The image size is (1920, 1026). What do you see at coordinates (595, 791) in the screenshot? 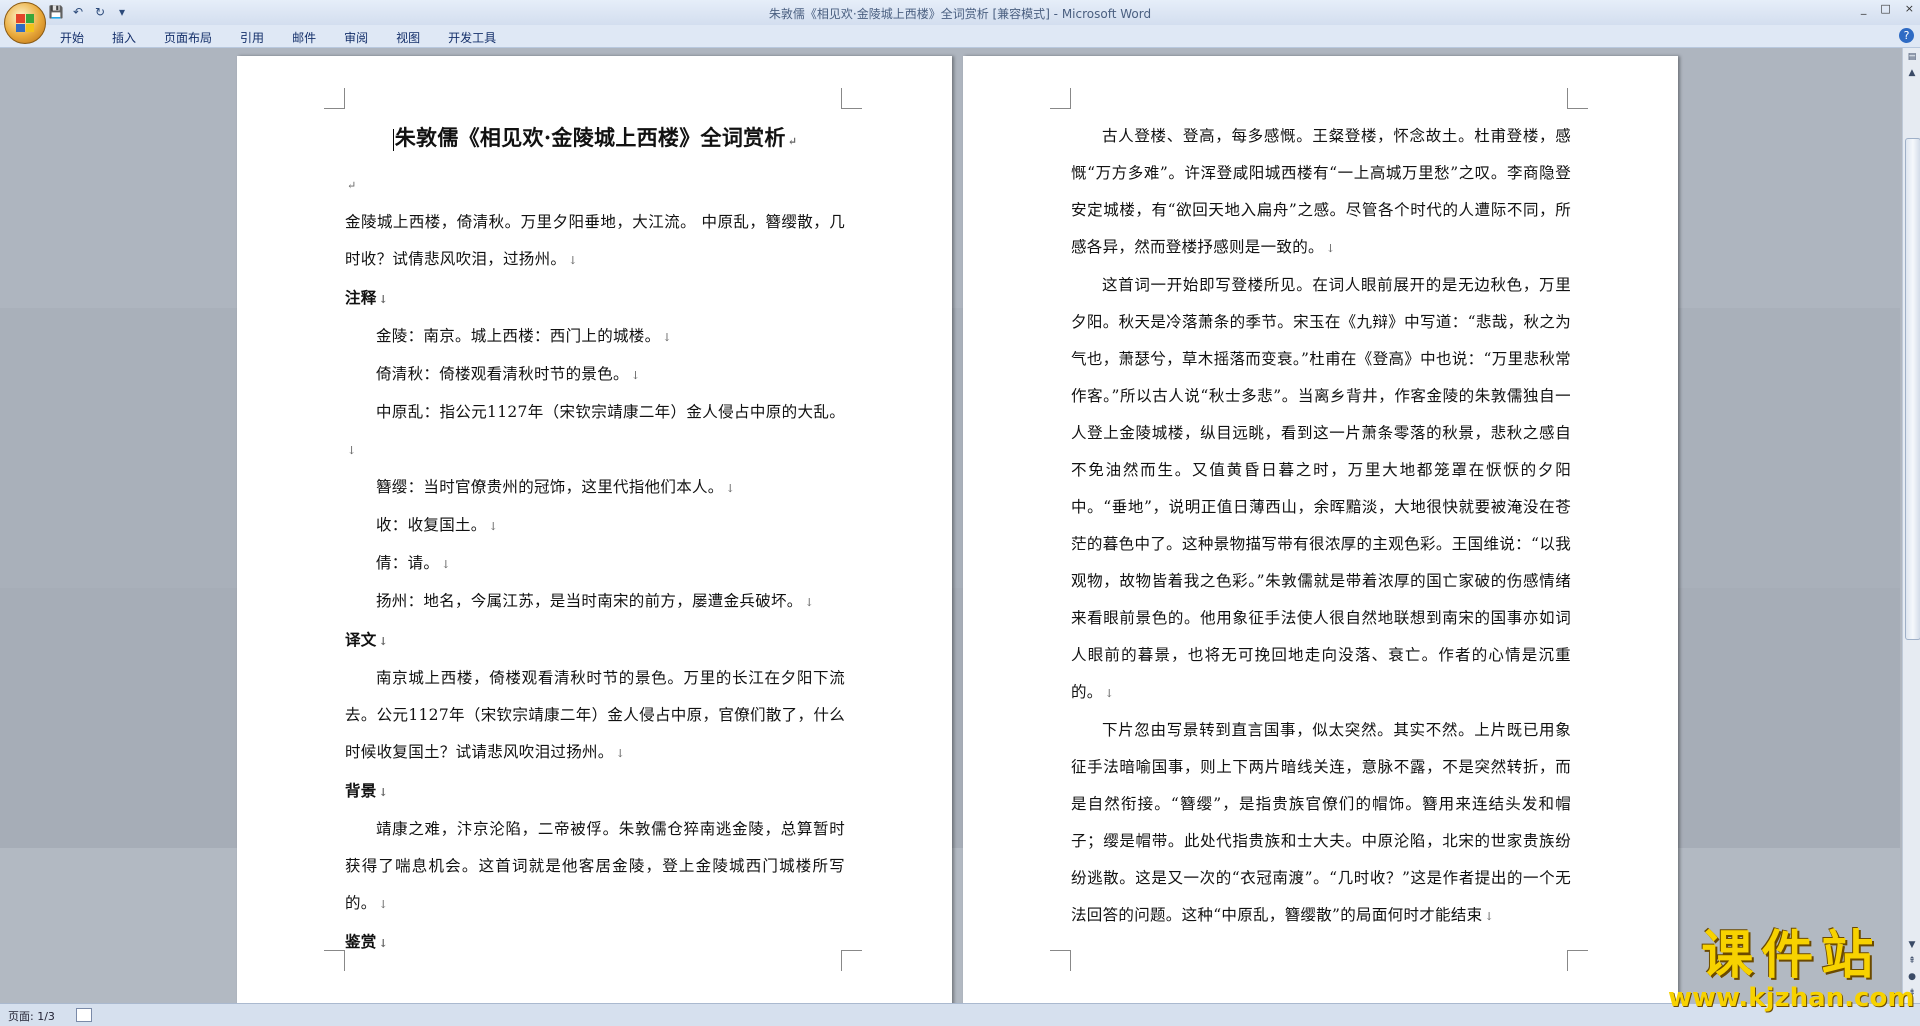
I see `section-heading: 背景 ↓` at bounding box center [595, 791].